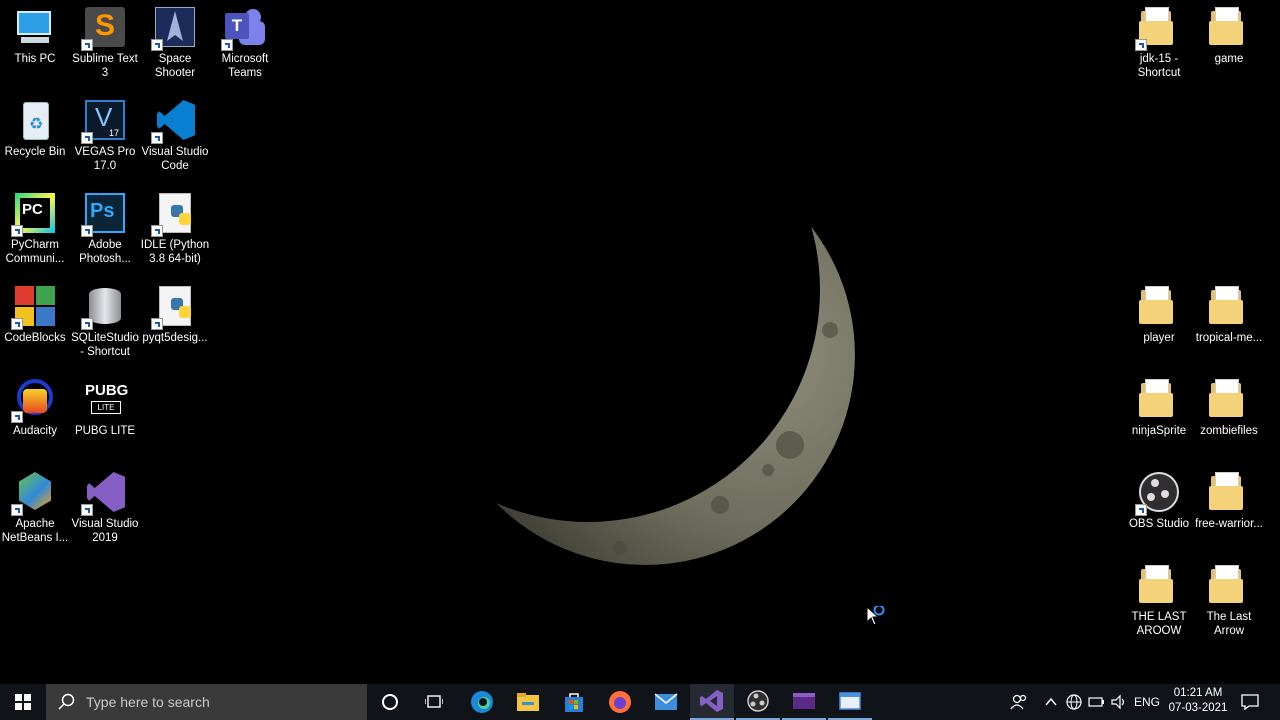  I want to click on taskbar-edge, so click(482, 702).